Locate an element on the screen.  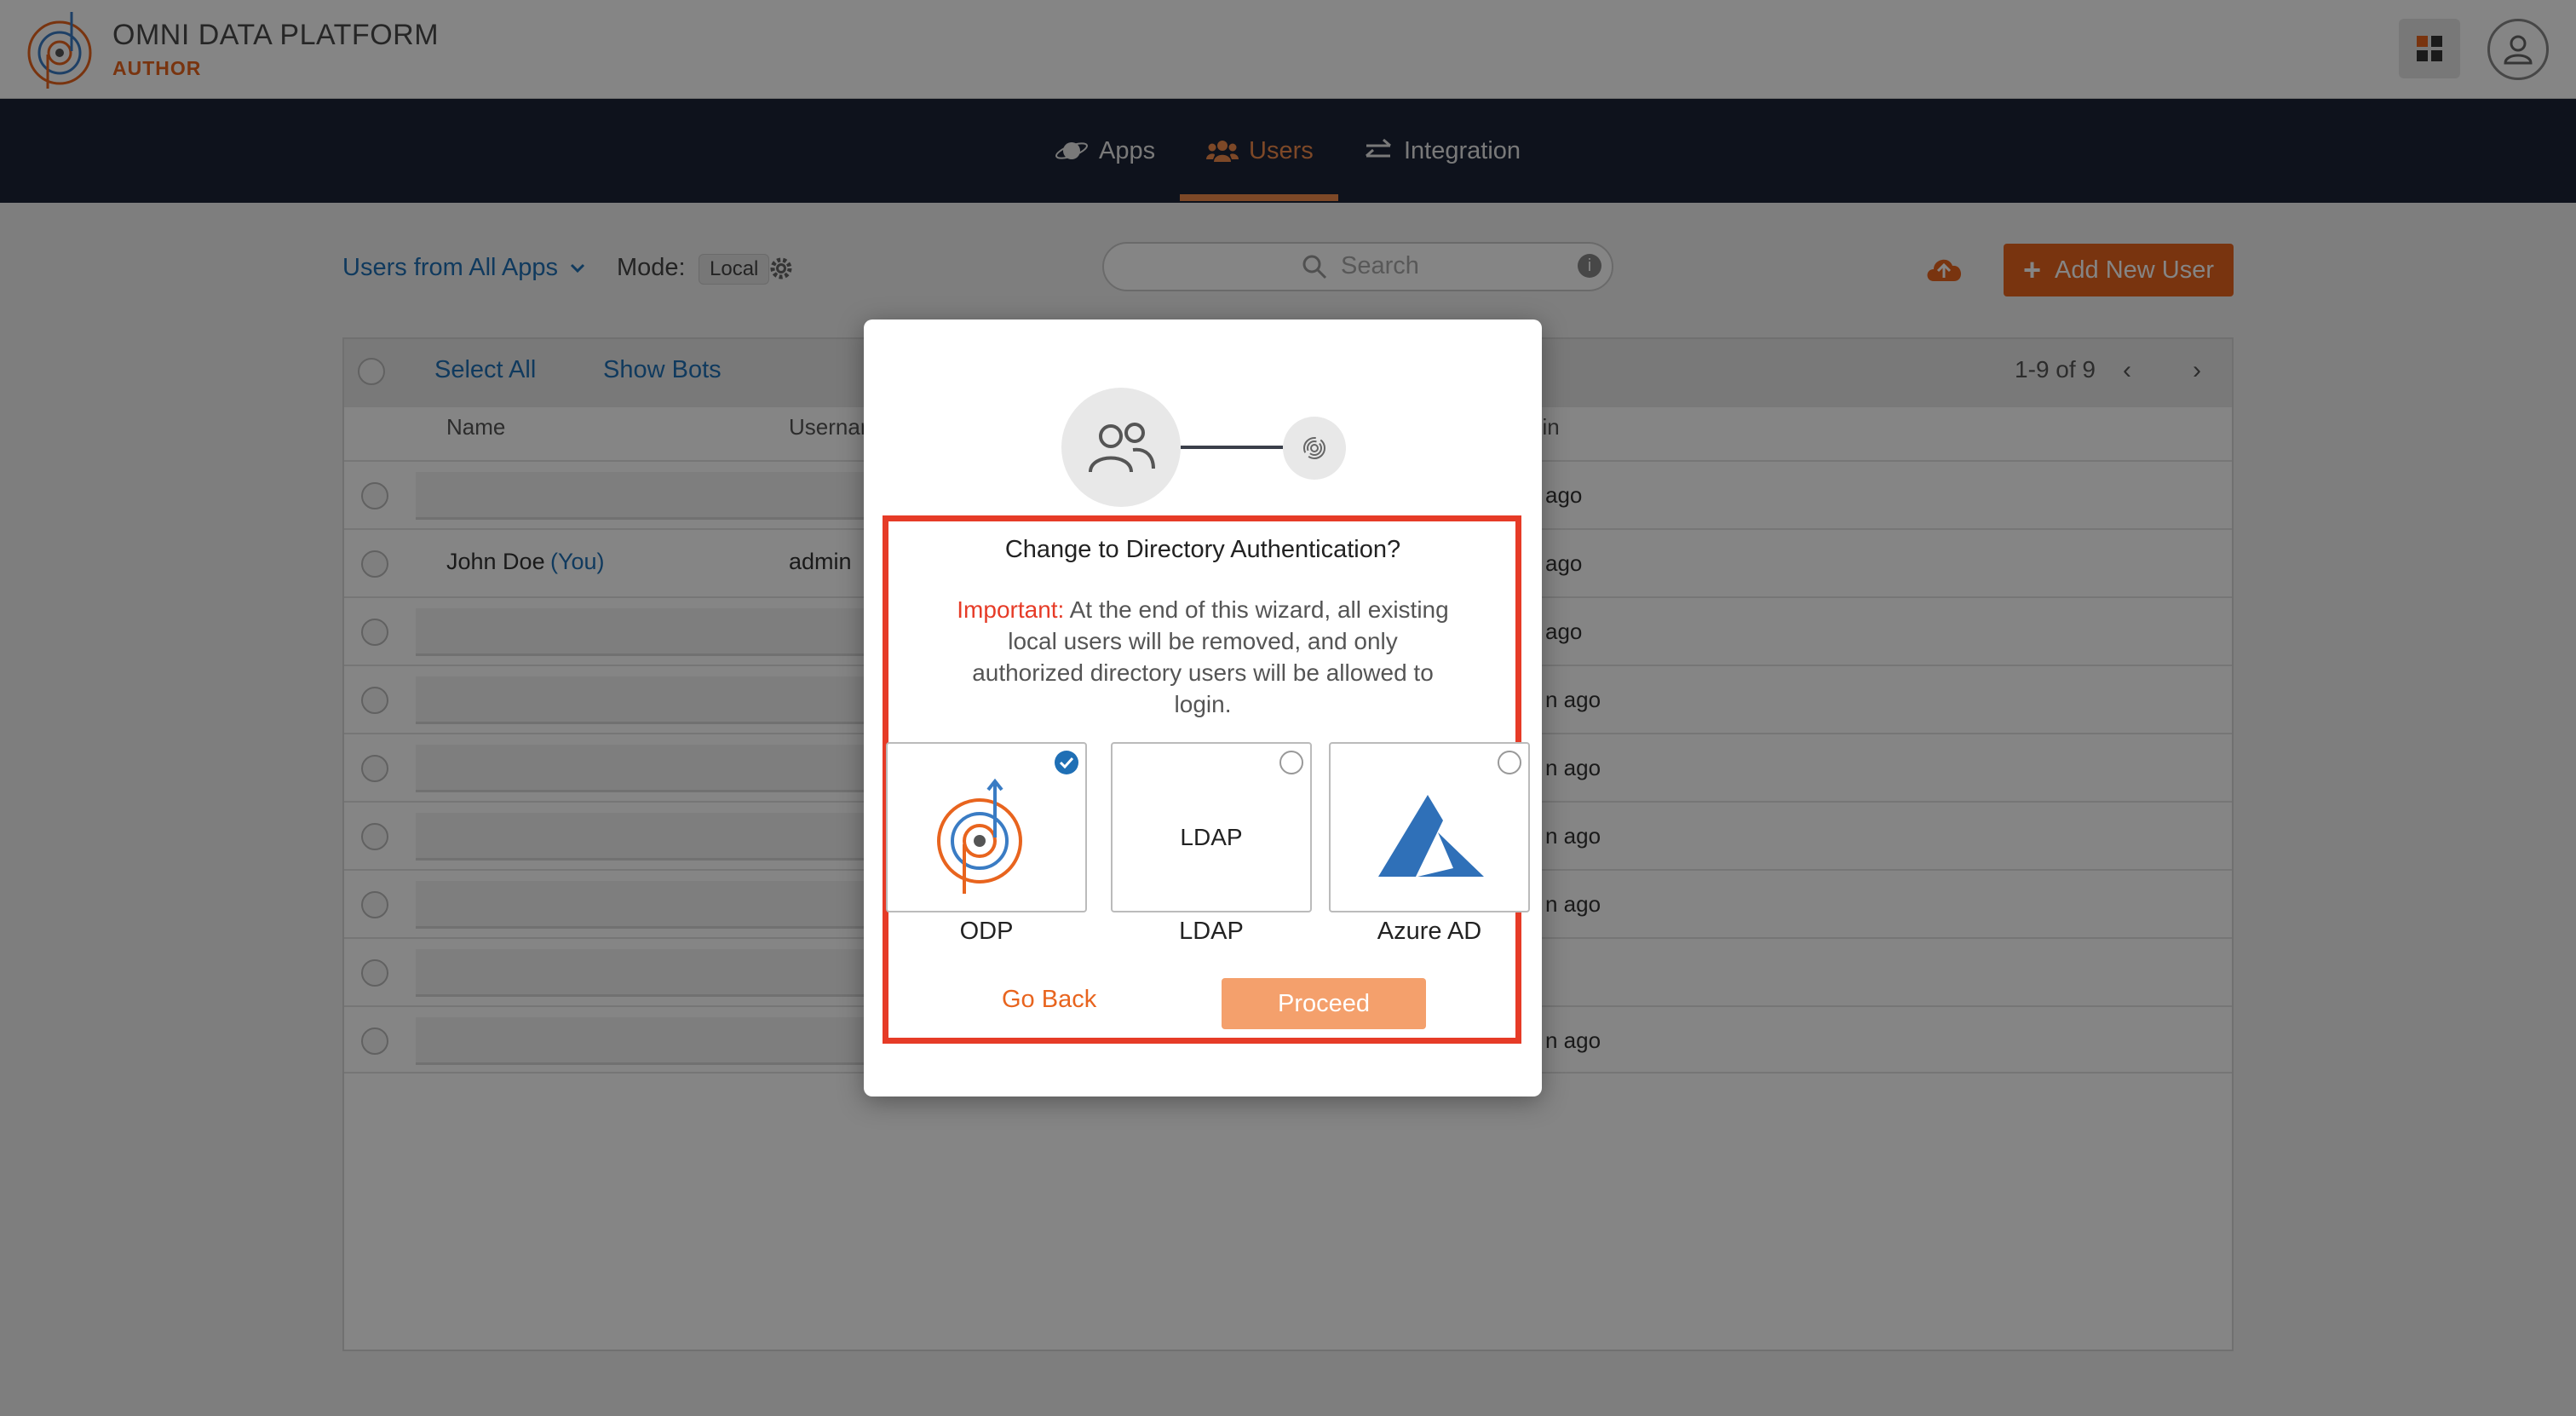
checkmark-icon is located at coordinates (1066, 762).